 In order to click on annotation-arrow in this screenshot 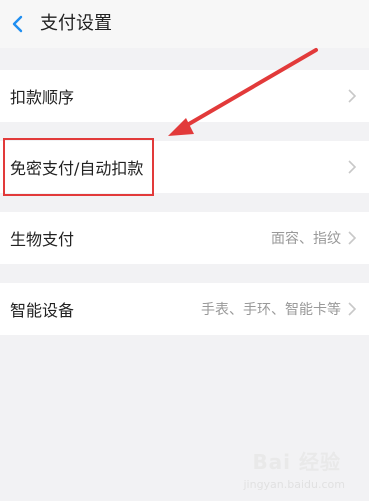, I will do `click(243, 92)`.